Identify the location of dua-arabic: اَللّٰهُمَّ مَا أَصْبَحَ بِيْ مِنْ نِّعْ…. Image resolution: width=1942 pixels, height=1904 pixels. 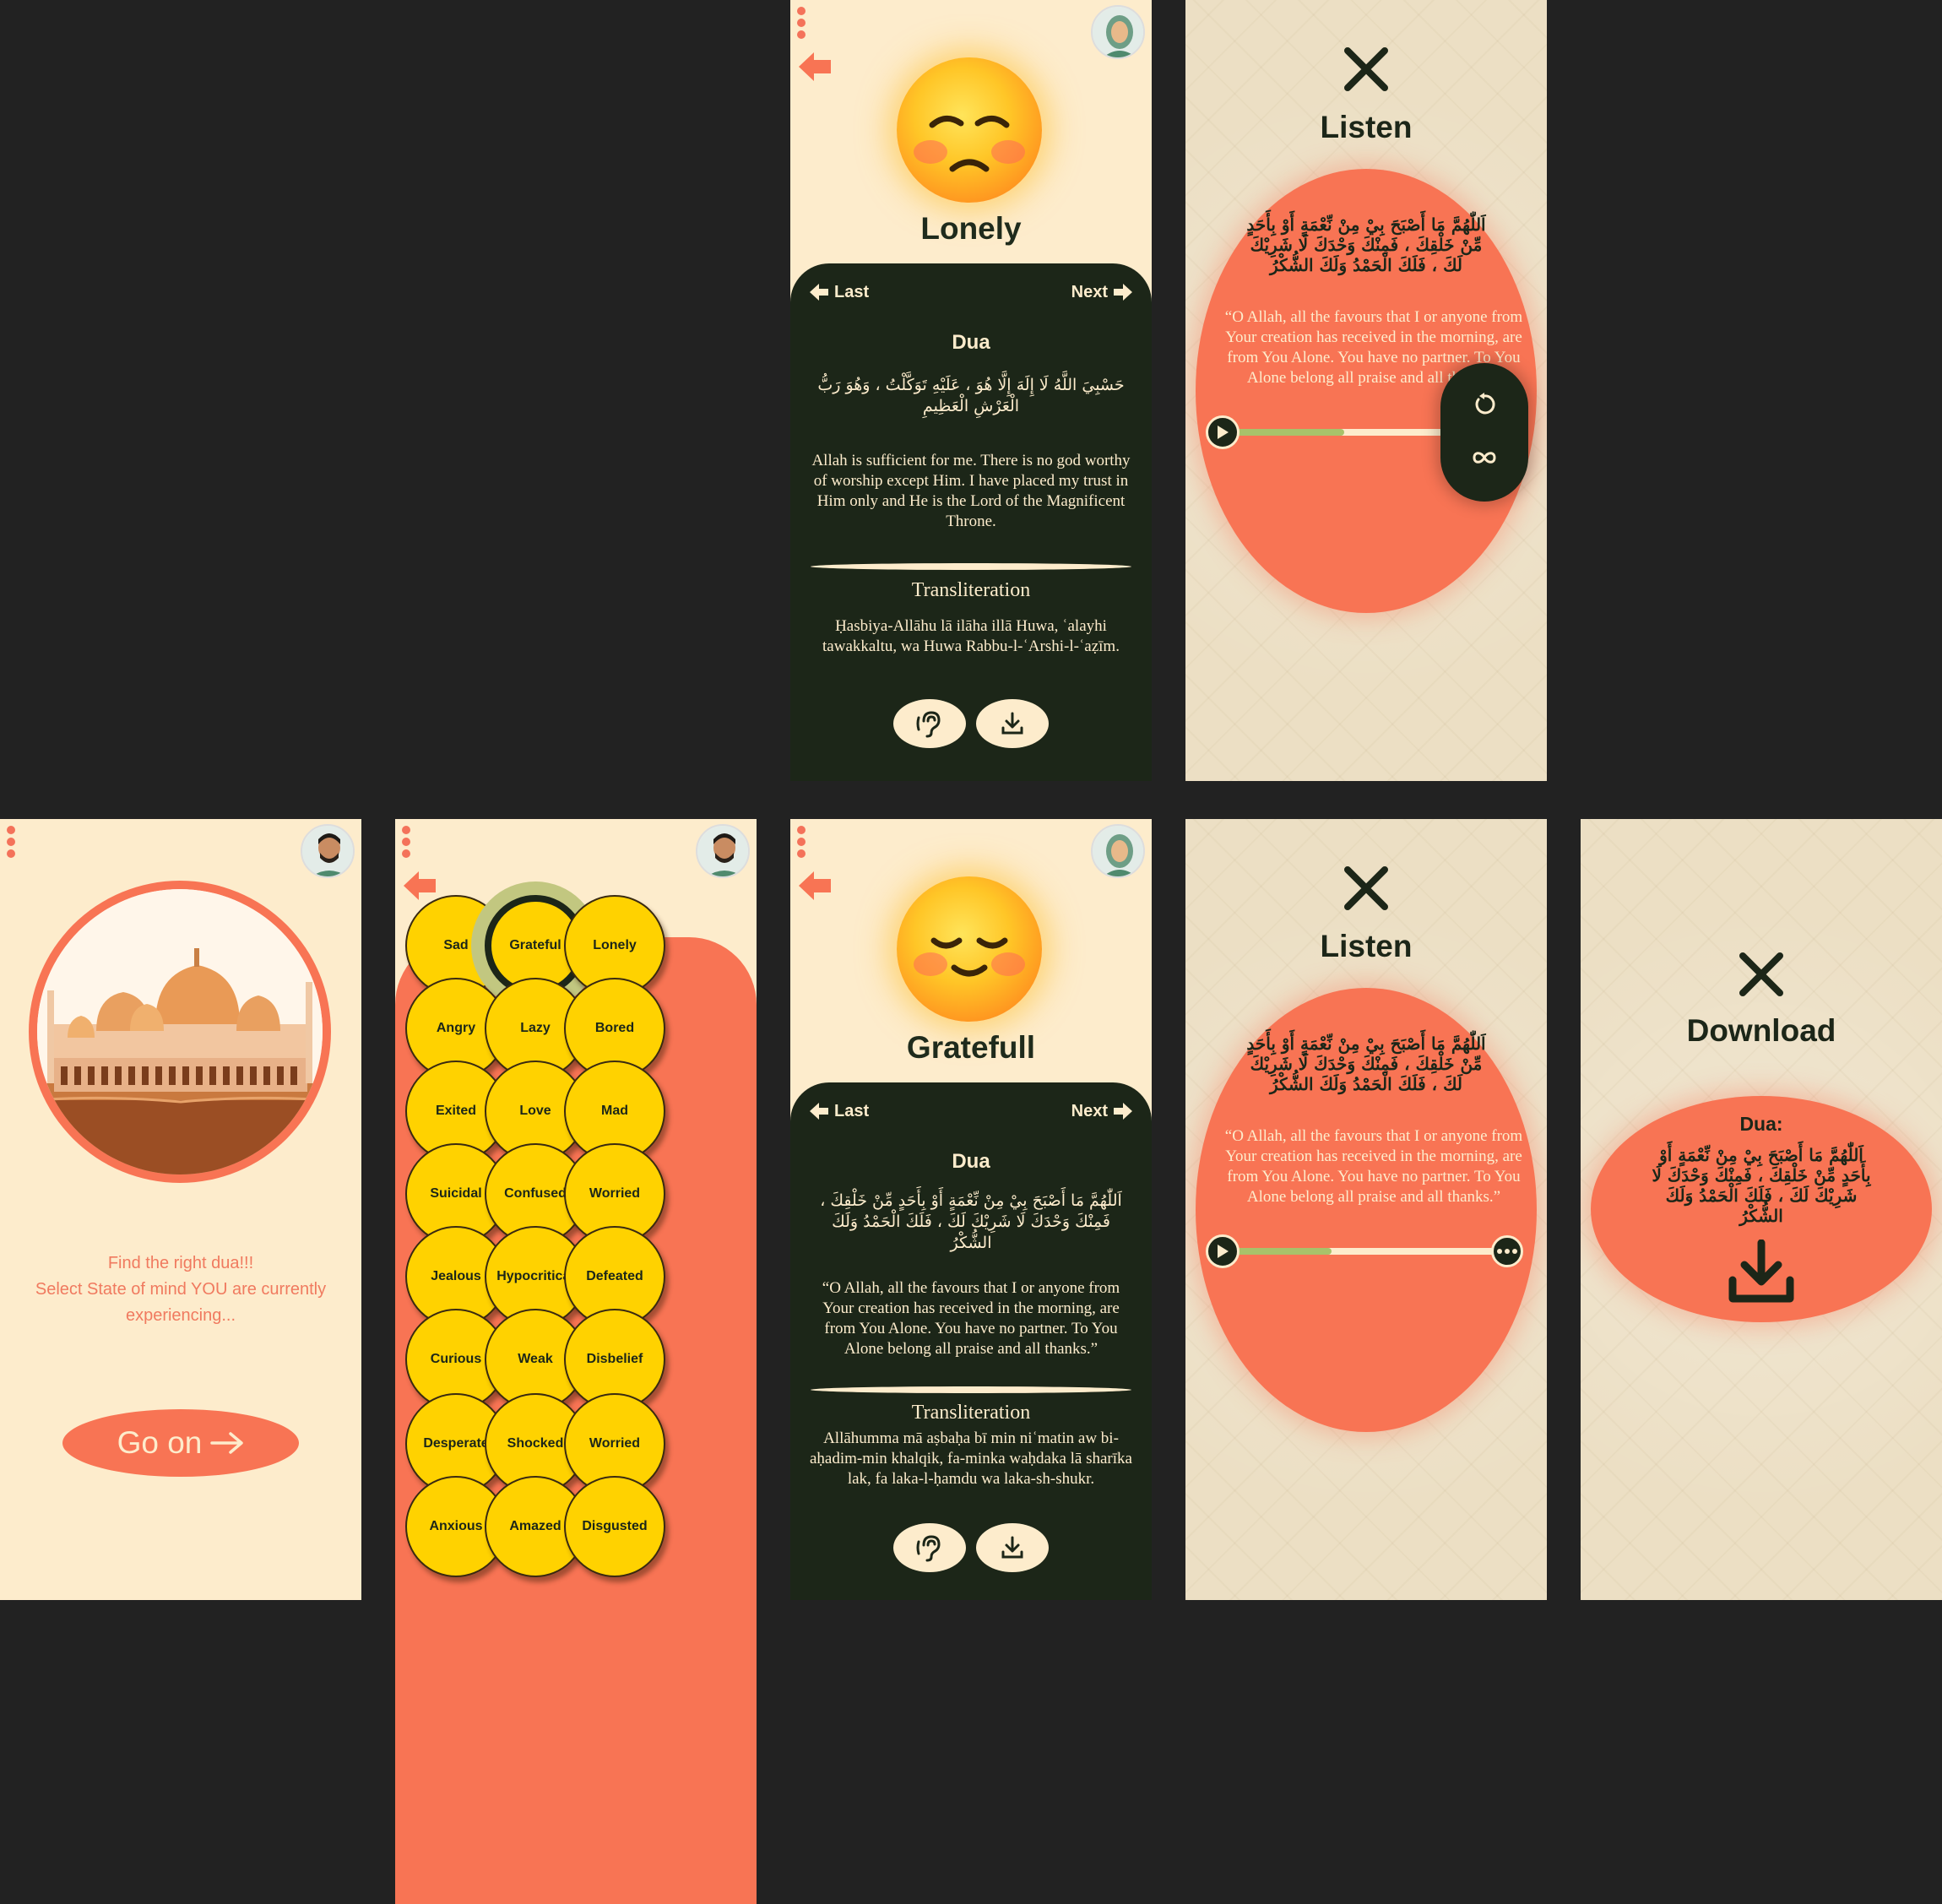
(971, 1221).